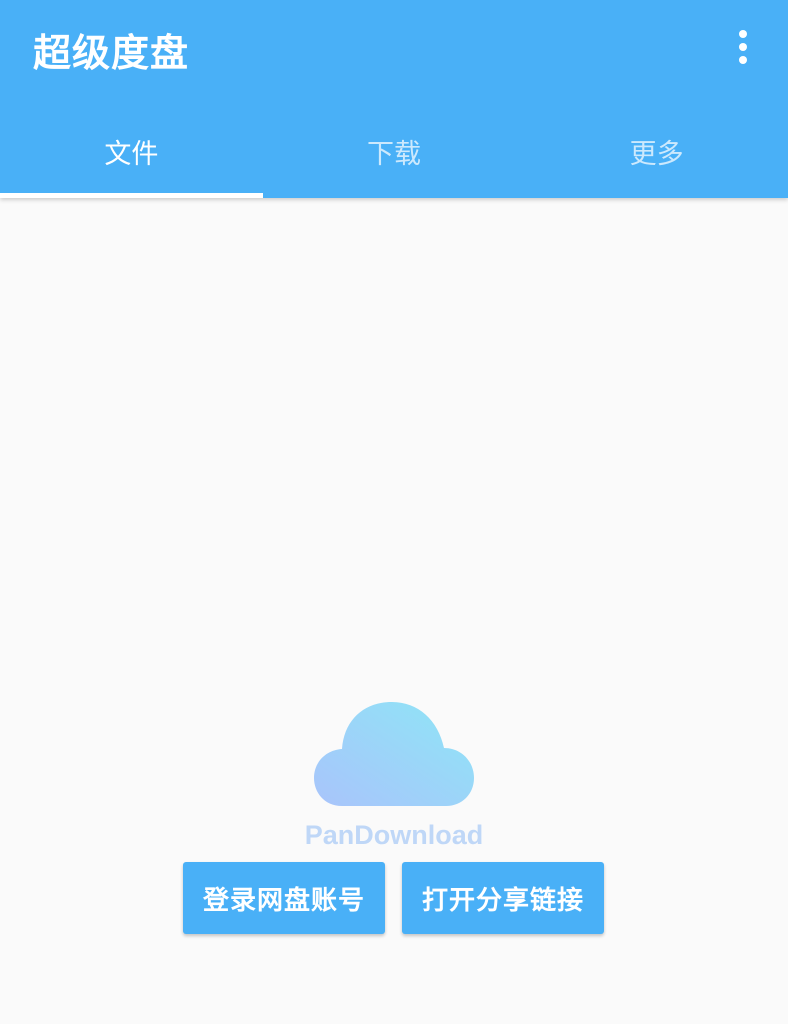  Describe the element at coordinates (111, 53) in the screenshot. I see `app-title: 超级度盘` at that location.